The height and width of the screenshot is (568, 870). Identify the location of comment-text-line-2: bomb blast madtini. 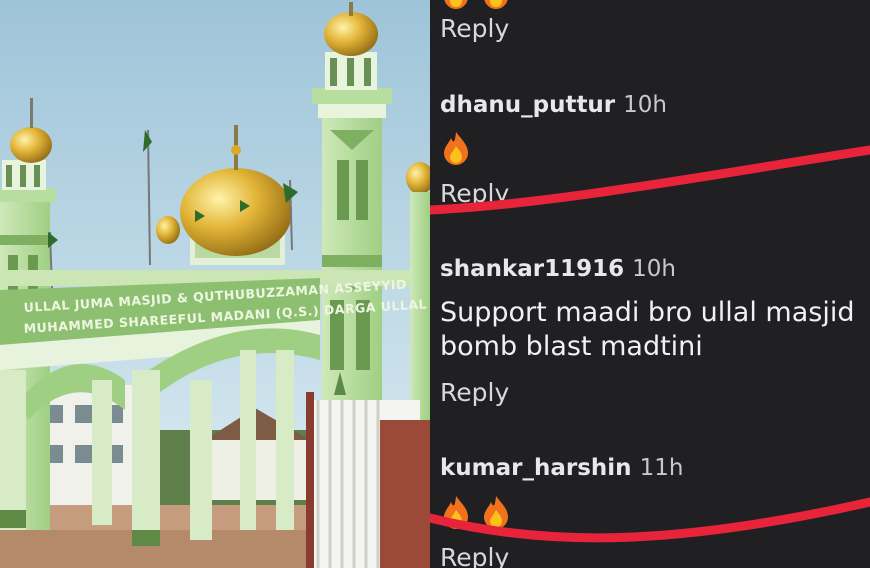
(571, 346).